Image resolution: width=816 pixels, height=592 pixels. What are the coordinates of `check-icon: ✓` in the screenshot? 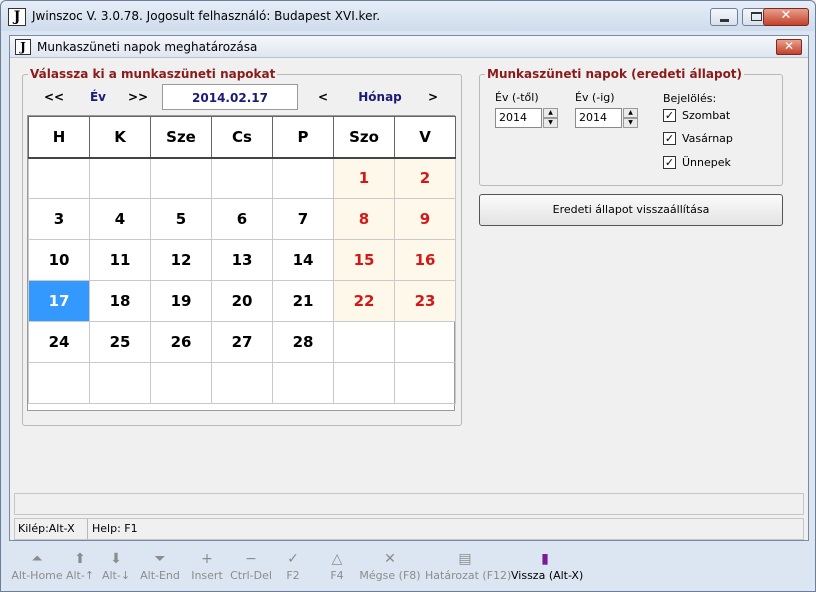 It's located at (293, 559).